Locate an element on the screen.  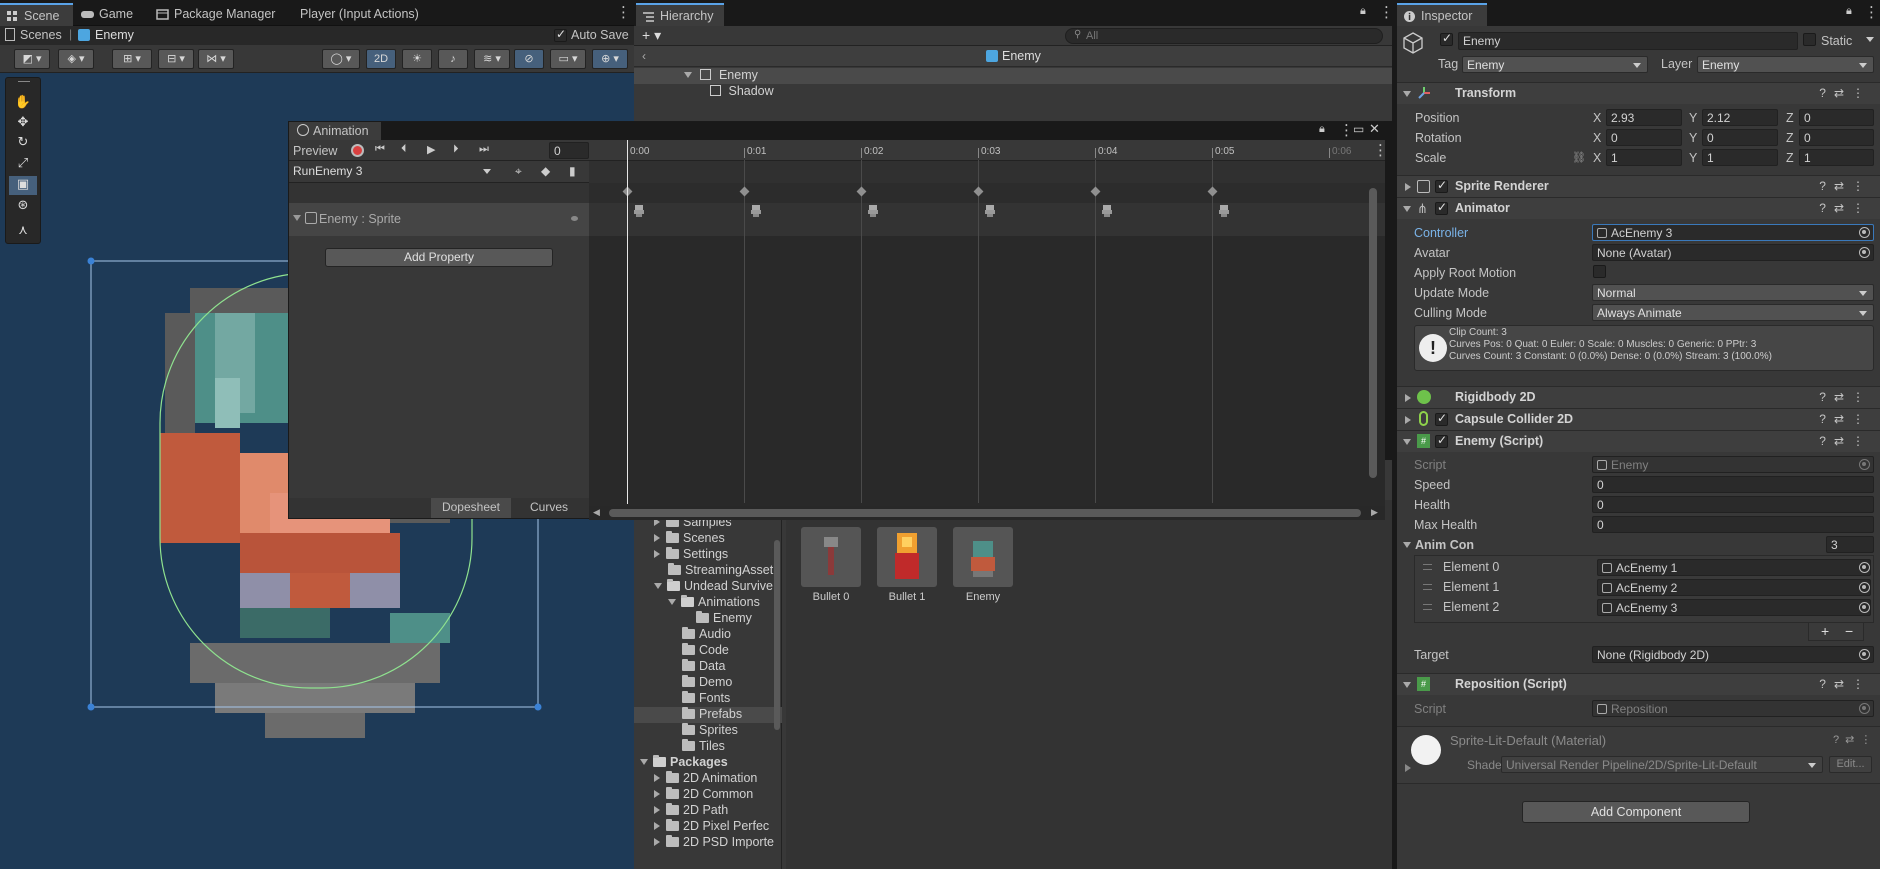
maximize-icon: ▭ is located at coordinates (1358, 129).